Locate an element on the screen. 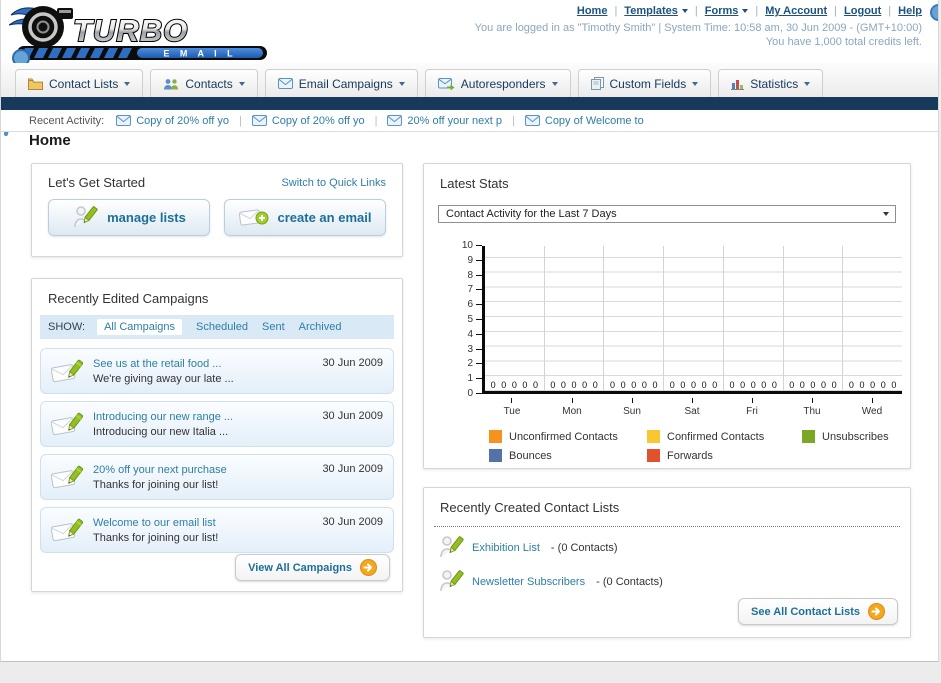 Image resolution: width=941 pixels, height=683 pixels. header-link-help: Help is located at coordinates (910, 11).